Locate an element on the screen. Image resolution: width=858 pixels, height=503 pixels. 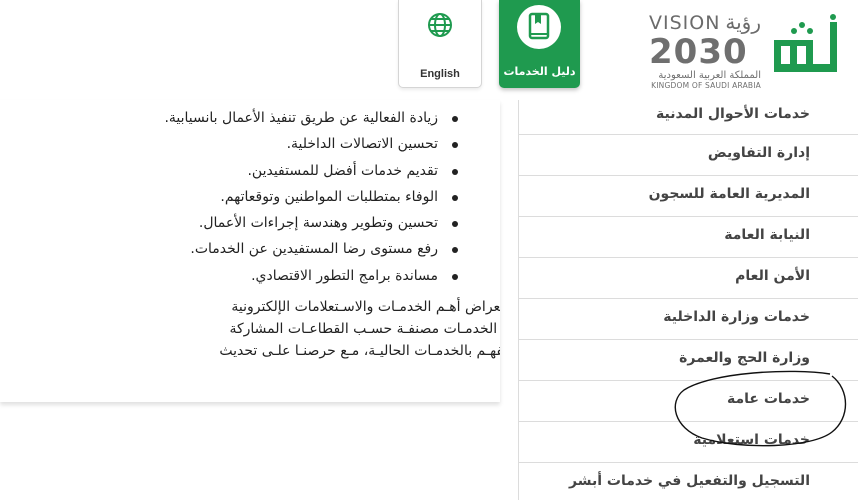
sidebar-item-hajj-umrah: وزارة الحج والعمرة is located at coordinates (688, 360).